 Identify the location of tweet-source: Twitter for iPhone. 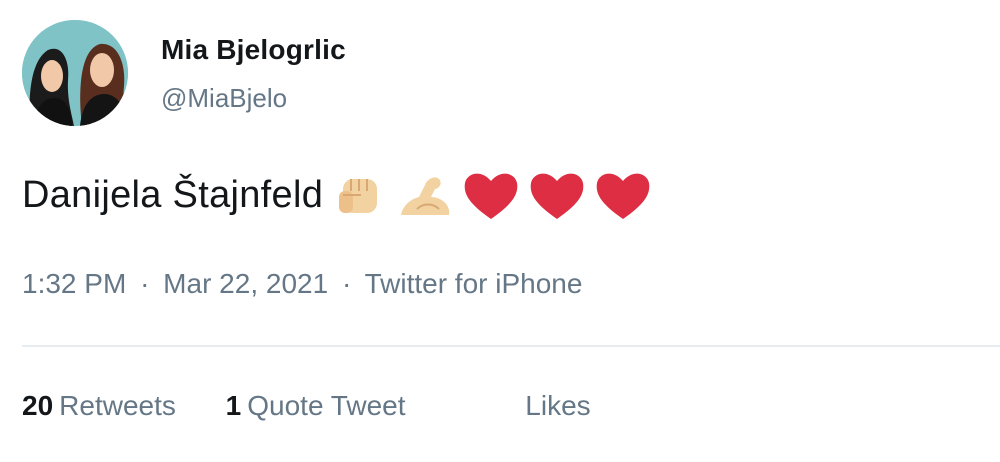
(474, 283).